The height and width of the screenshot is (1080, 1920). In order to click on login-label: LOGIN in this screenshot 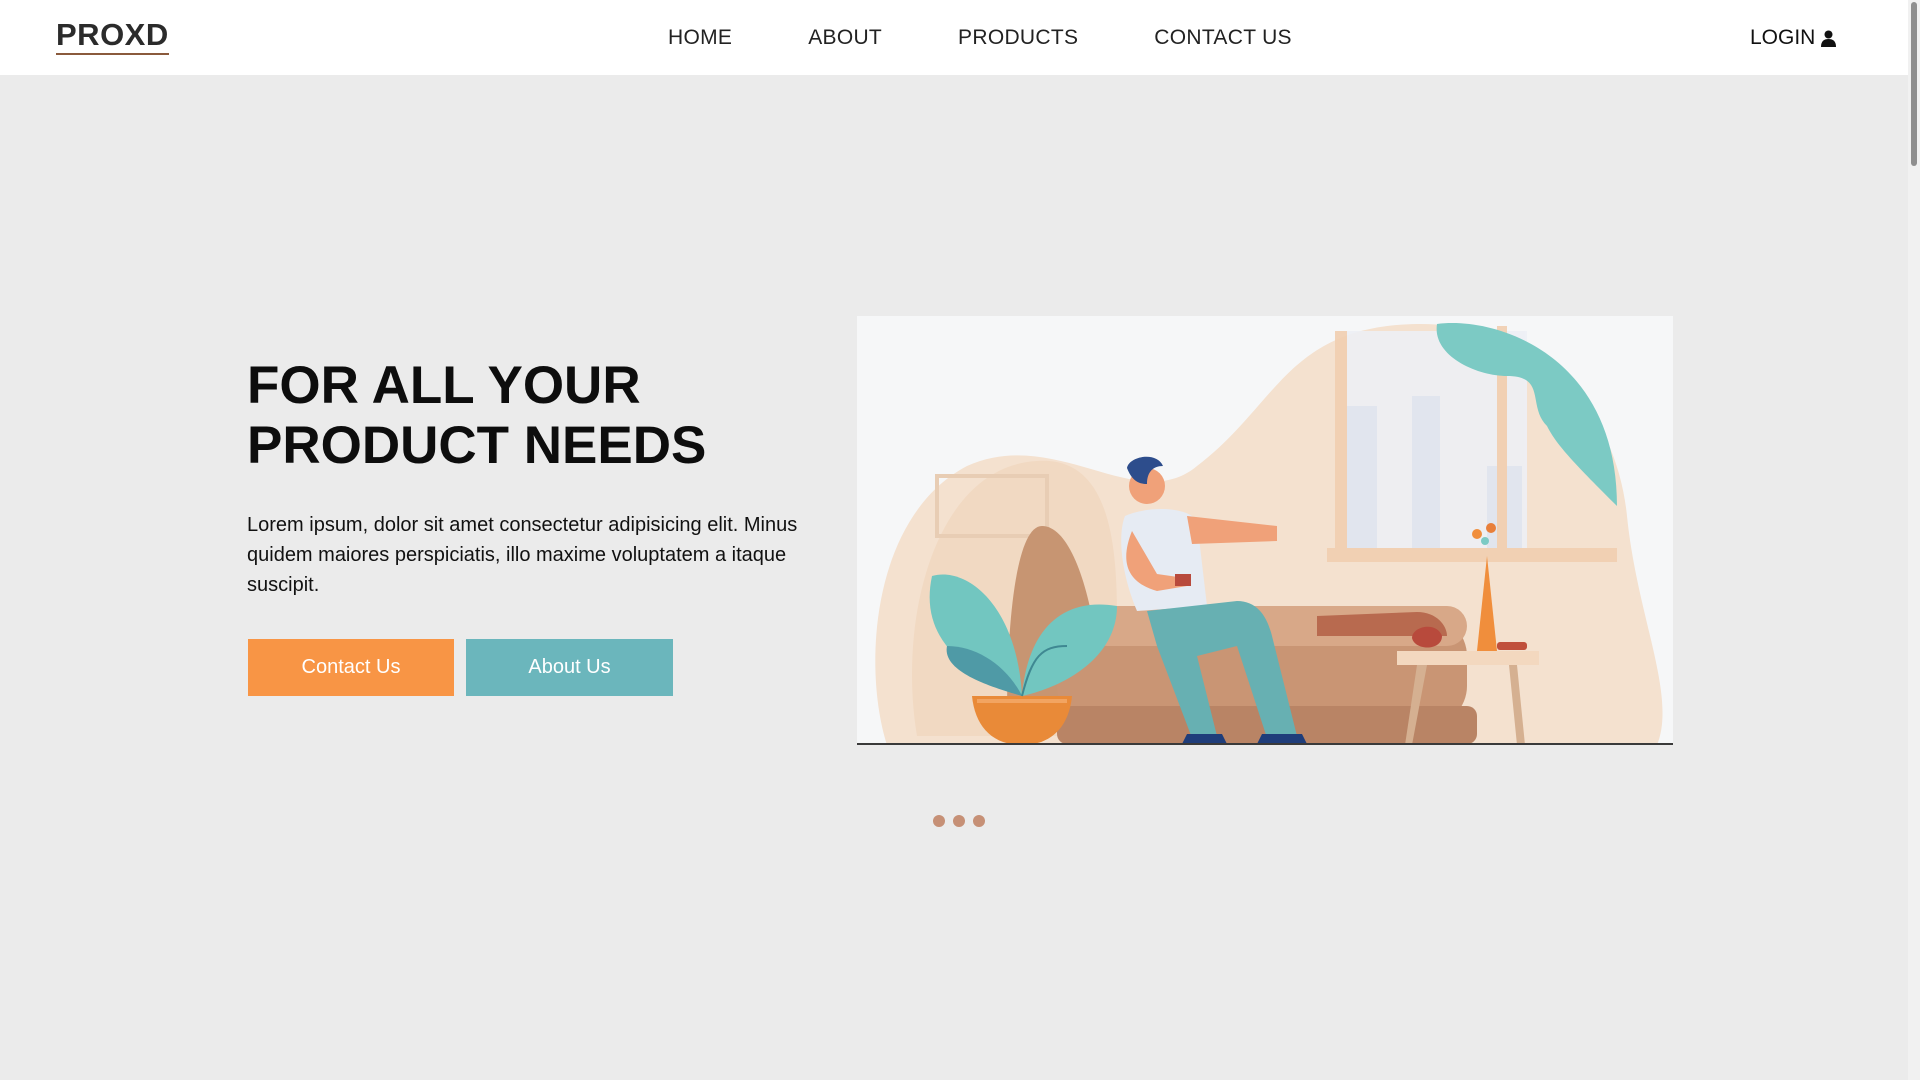, I will do `click(1783, 37)`.